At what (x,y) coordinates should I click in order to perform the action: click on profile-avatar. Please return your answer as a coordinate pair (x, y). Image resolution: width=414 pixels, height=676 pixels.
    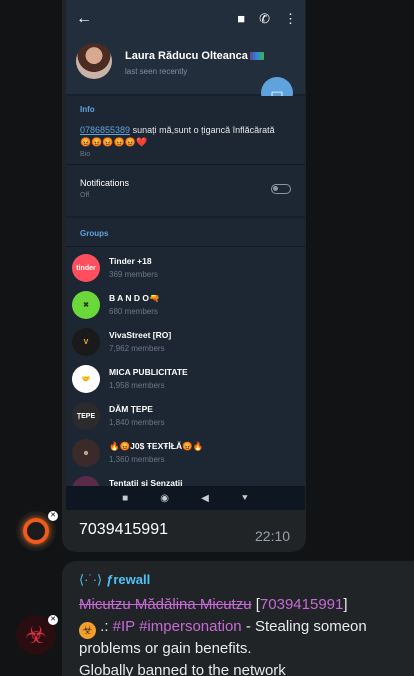
    Looking at the image, I should click on (94, 61).